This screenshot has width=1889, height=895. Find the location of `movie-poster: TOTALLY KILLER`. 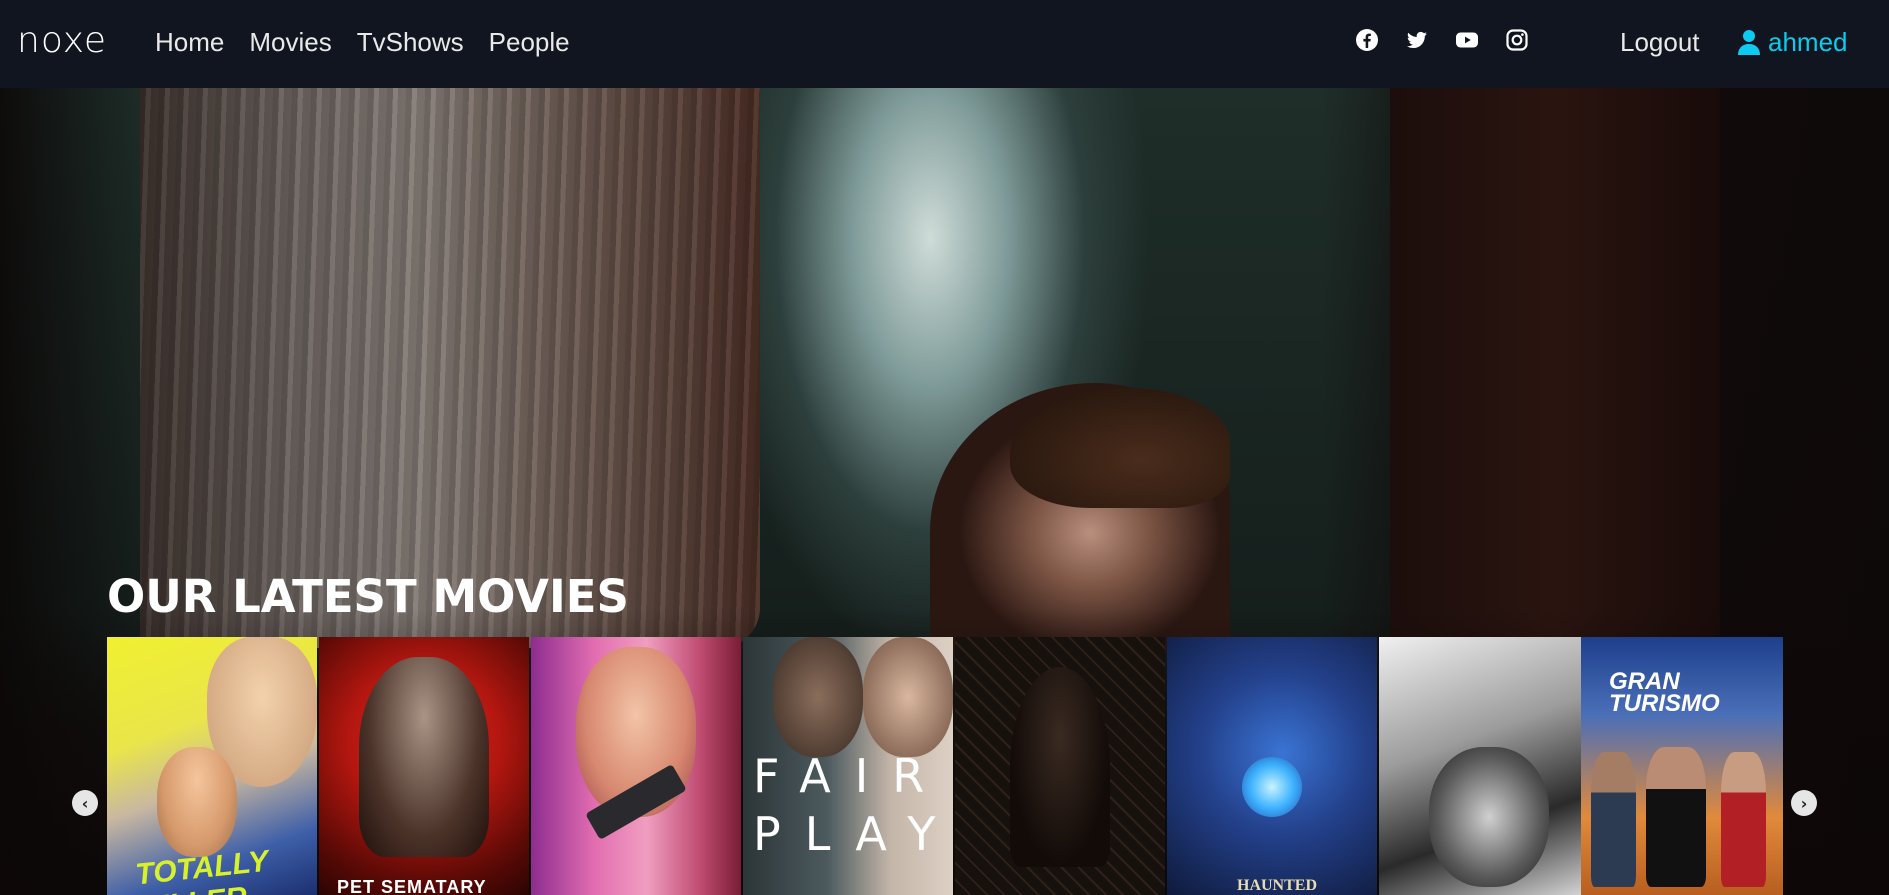

movie-poster: TOTALLY KILLER is located at coordinates (212, 766).